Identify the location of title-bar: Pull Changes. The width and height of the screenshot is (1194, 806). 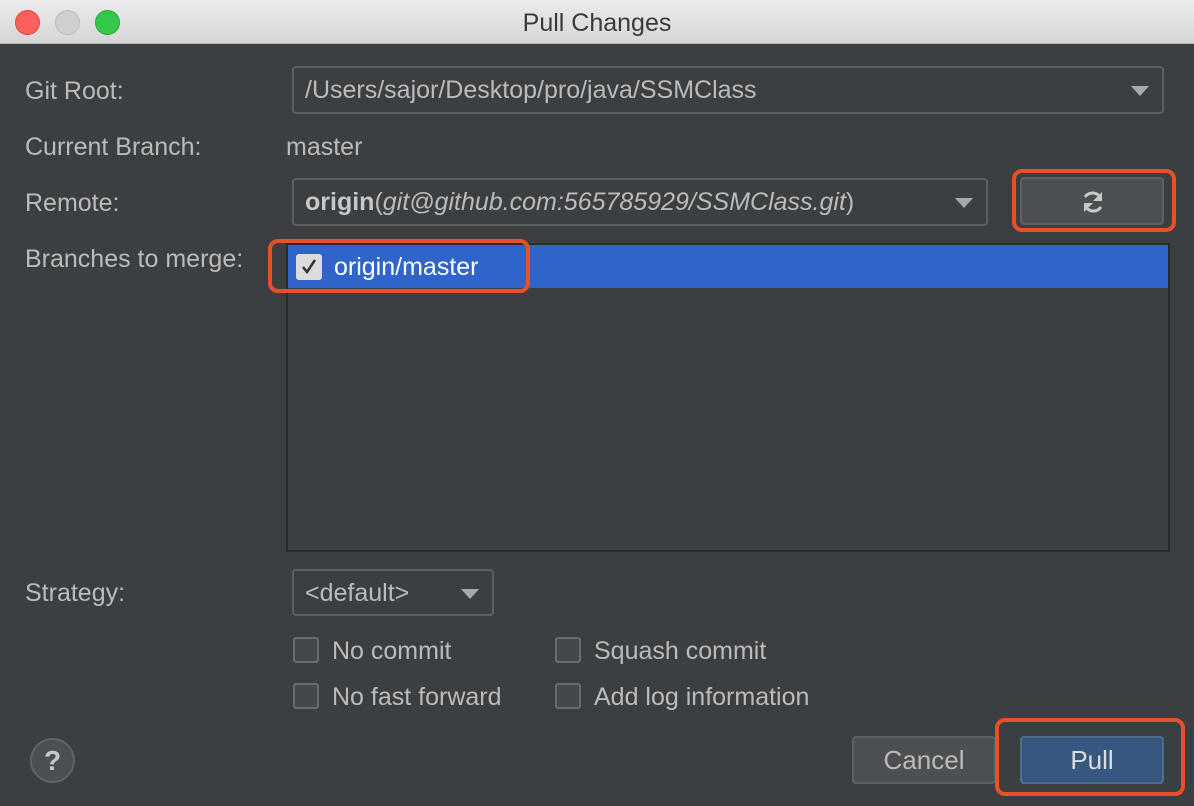
(597, 22).